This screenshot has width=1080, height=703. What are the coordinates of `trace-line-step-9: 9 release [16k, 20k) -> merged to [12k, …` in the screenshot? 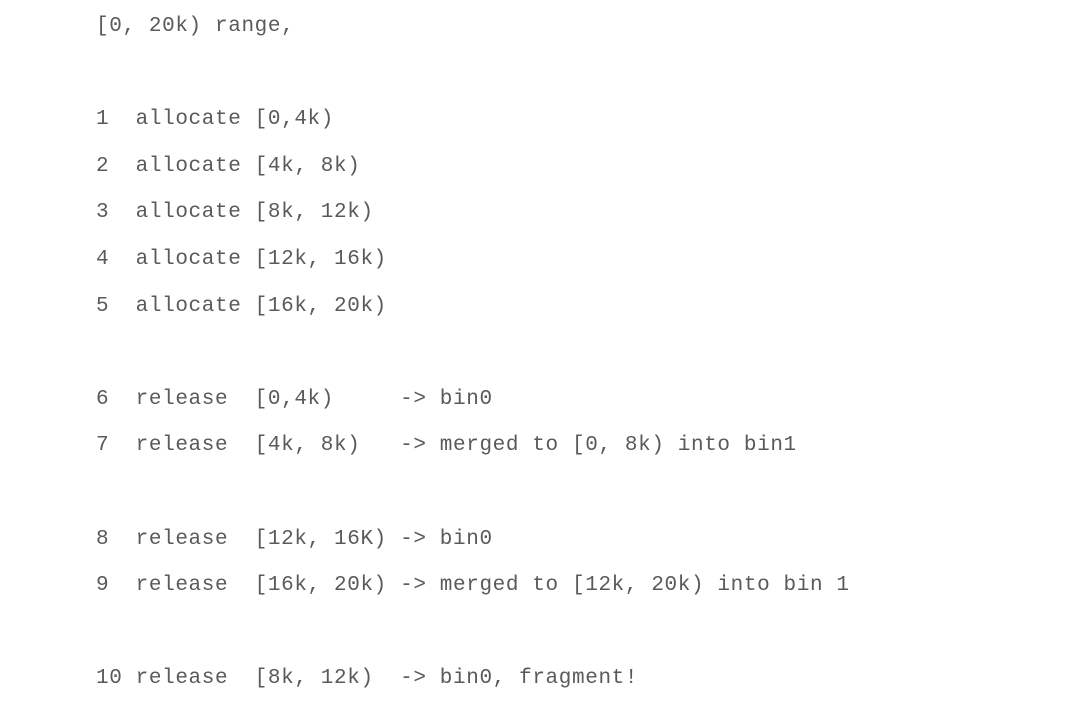 It's located at (473, 586).